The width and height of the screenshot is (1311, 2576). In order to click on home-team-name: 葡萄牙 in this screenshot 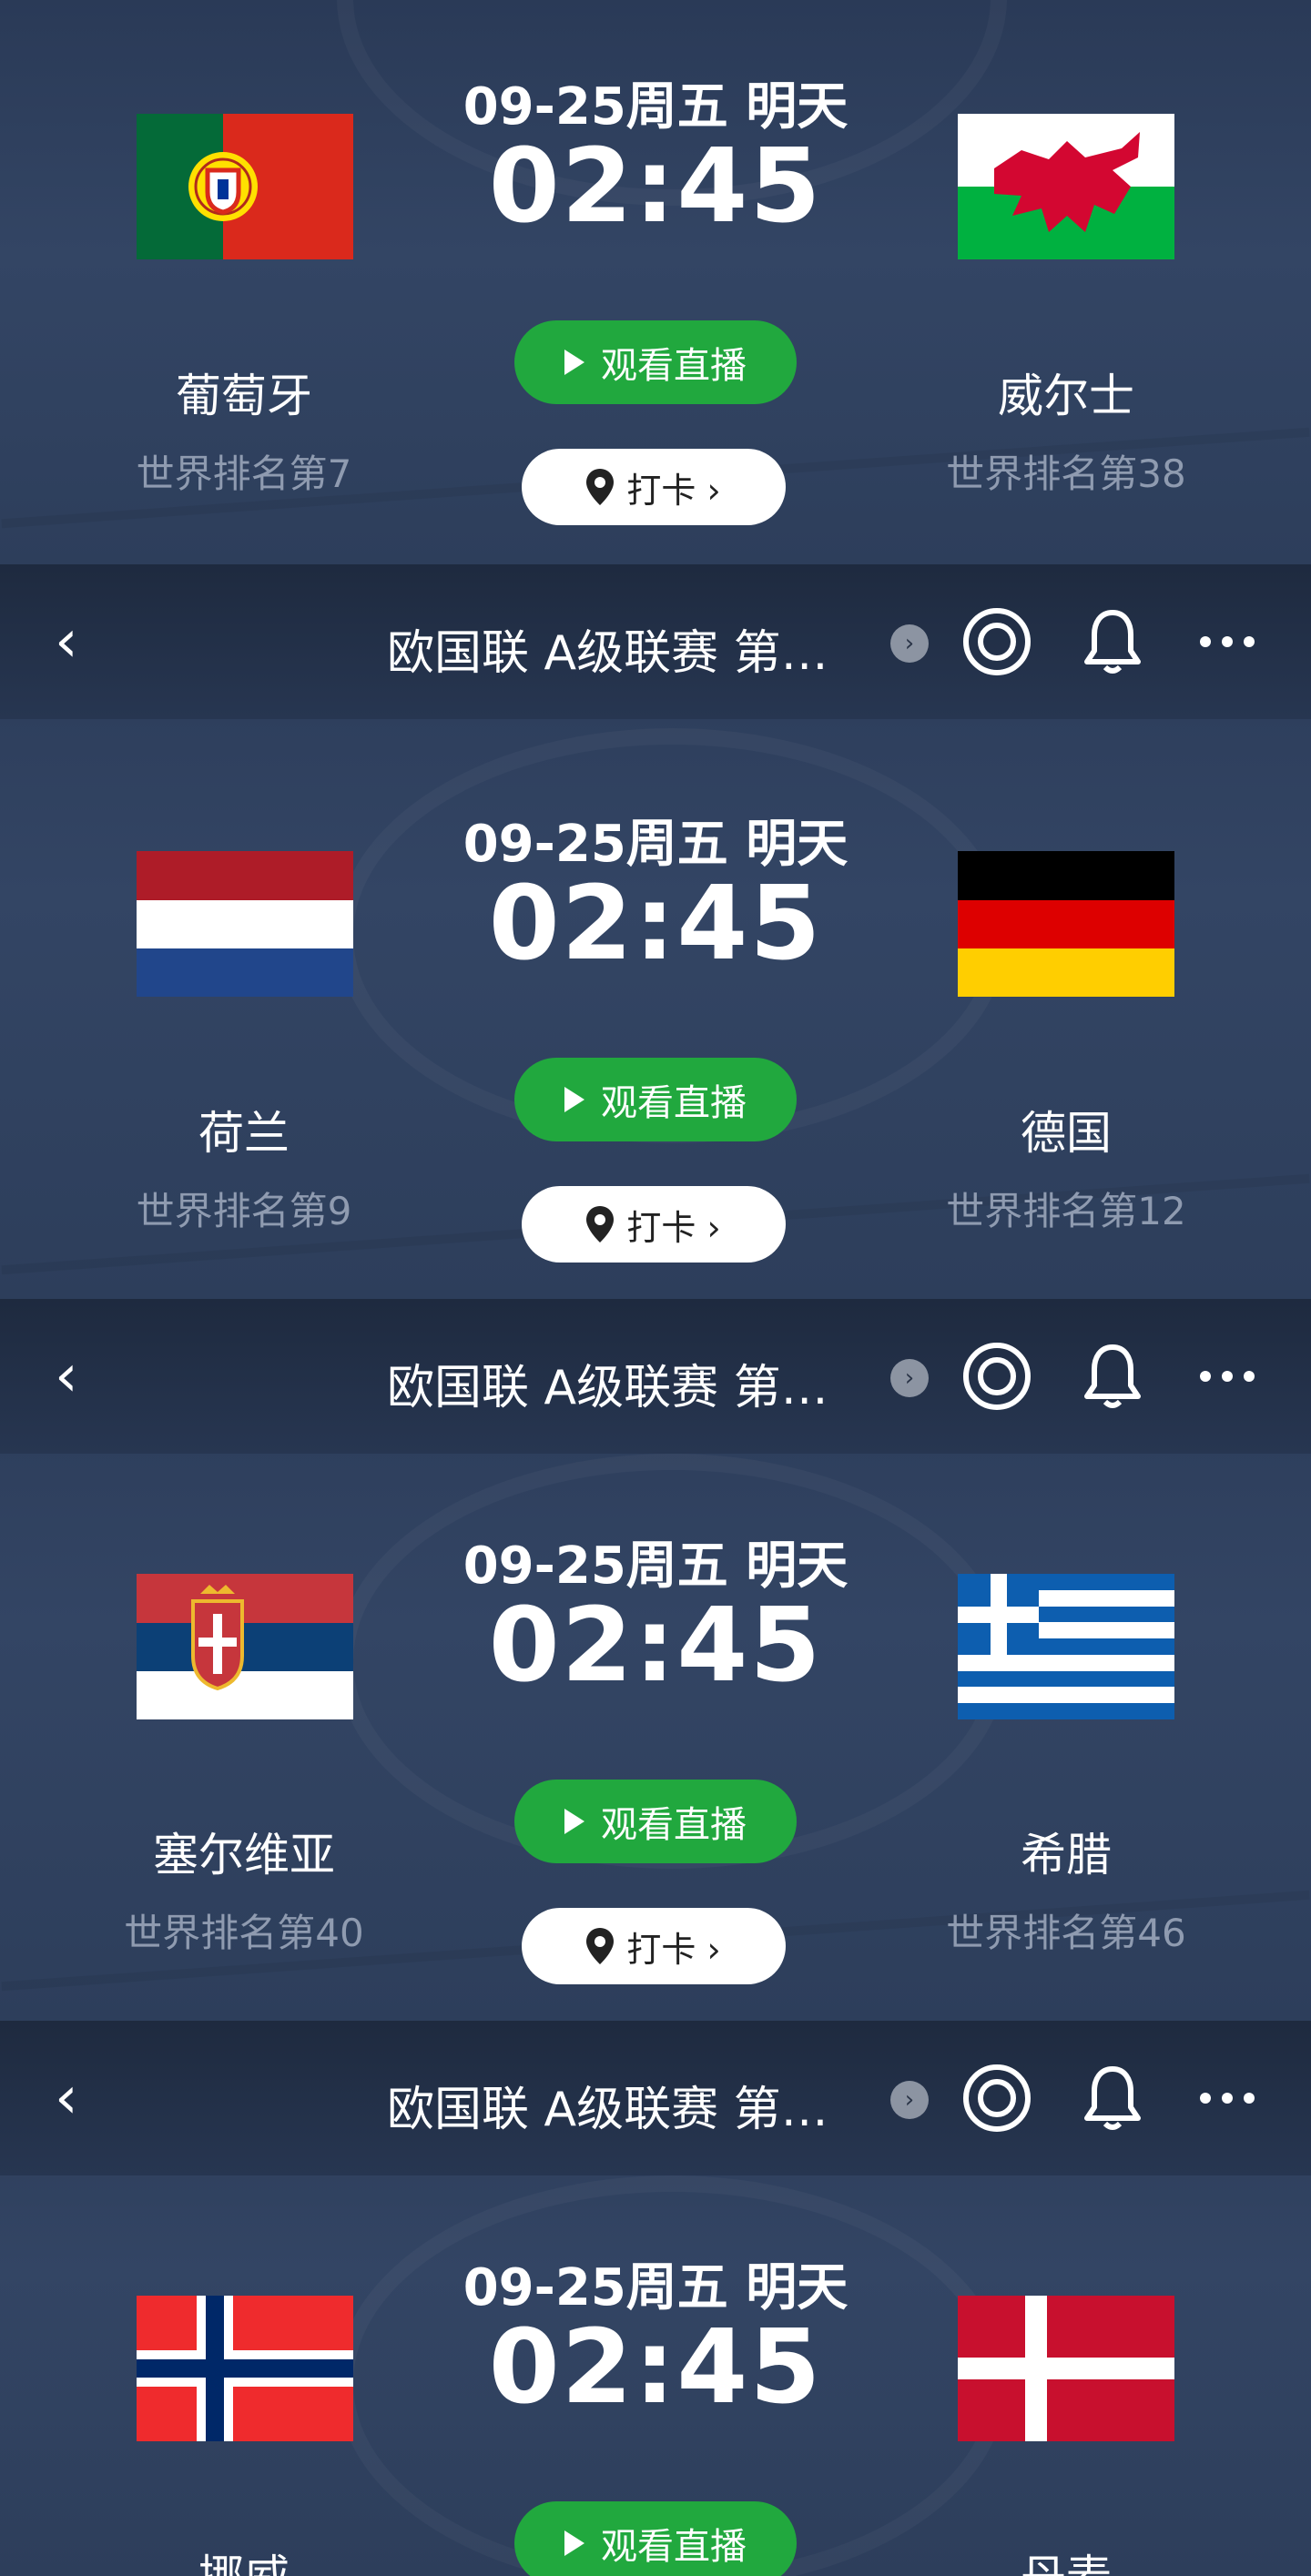, I will do `click(244, 396)`.